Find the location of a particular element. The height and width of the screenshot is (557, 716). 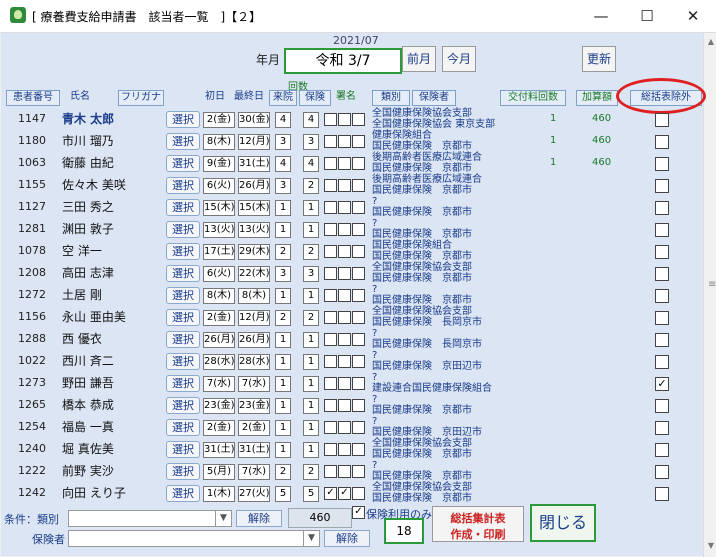

last-day-field: 13(火) is located at coordinates (254, 230).